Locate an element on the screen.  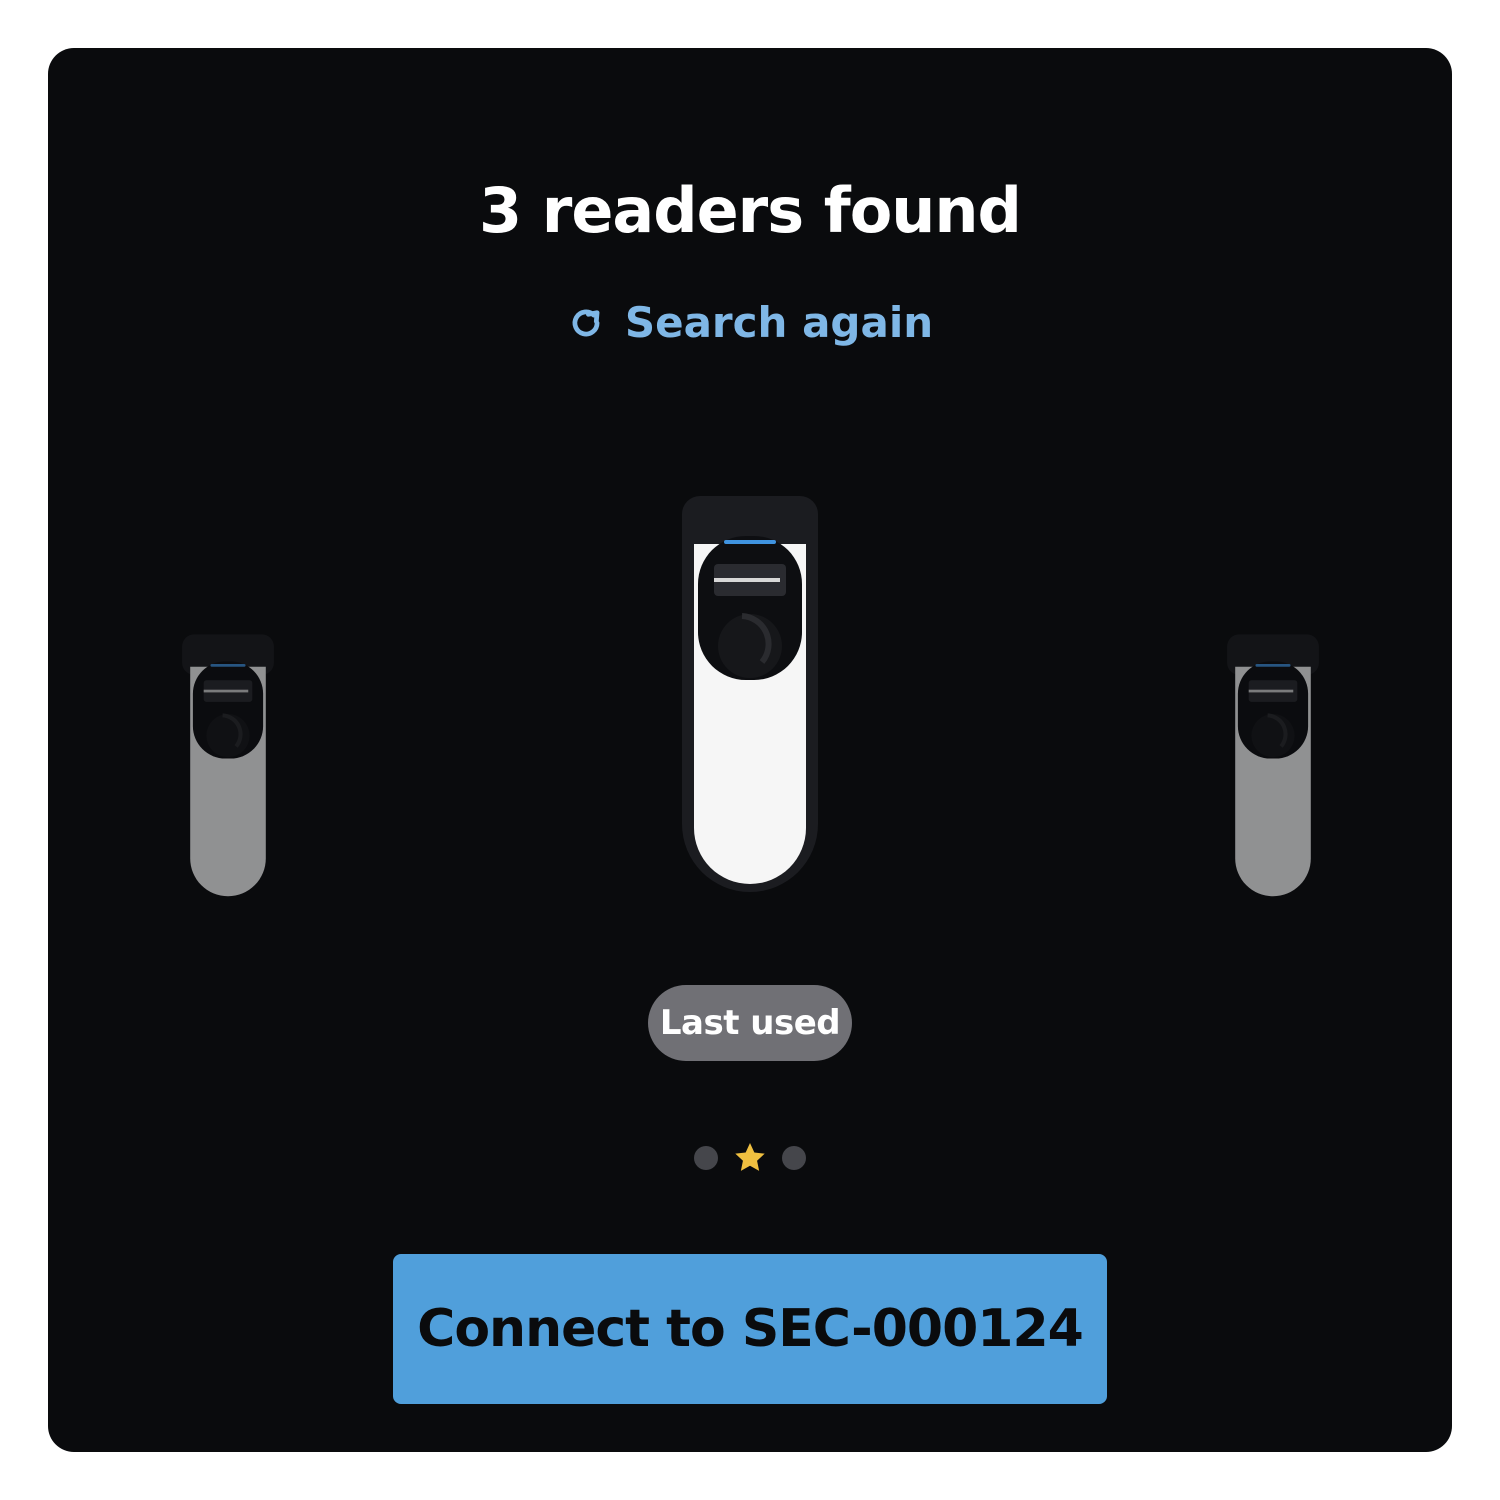
refresh-icon is located at coordinates (586, 323).